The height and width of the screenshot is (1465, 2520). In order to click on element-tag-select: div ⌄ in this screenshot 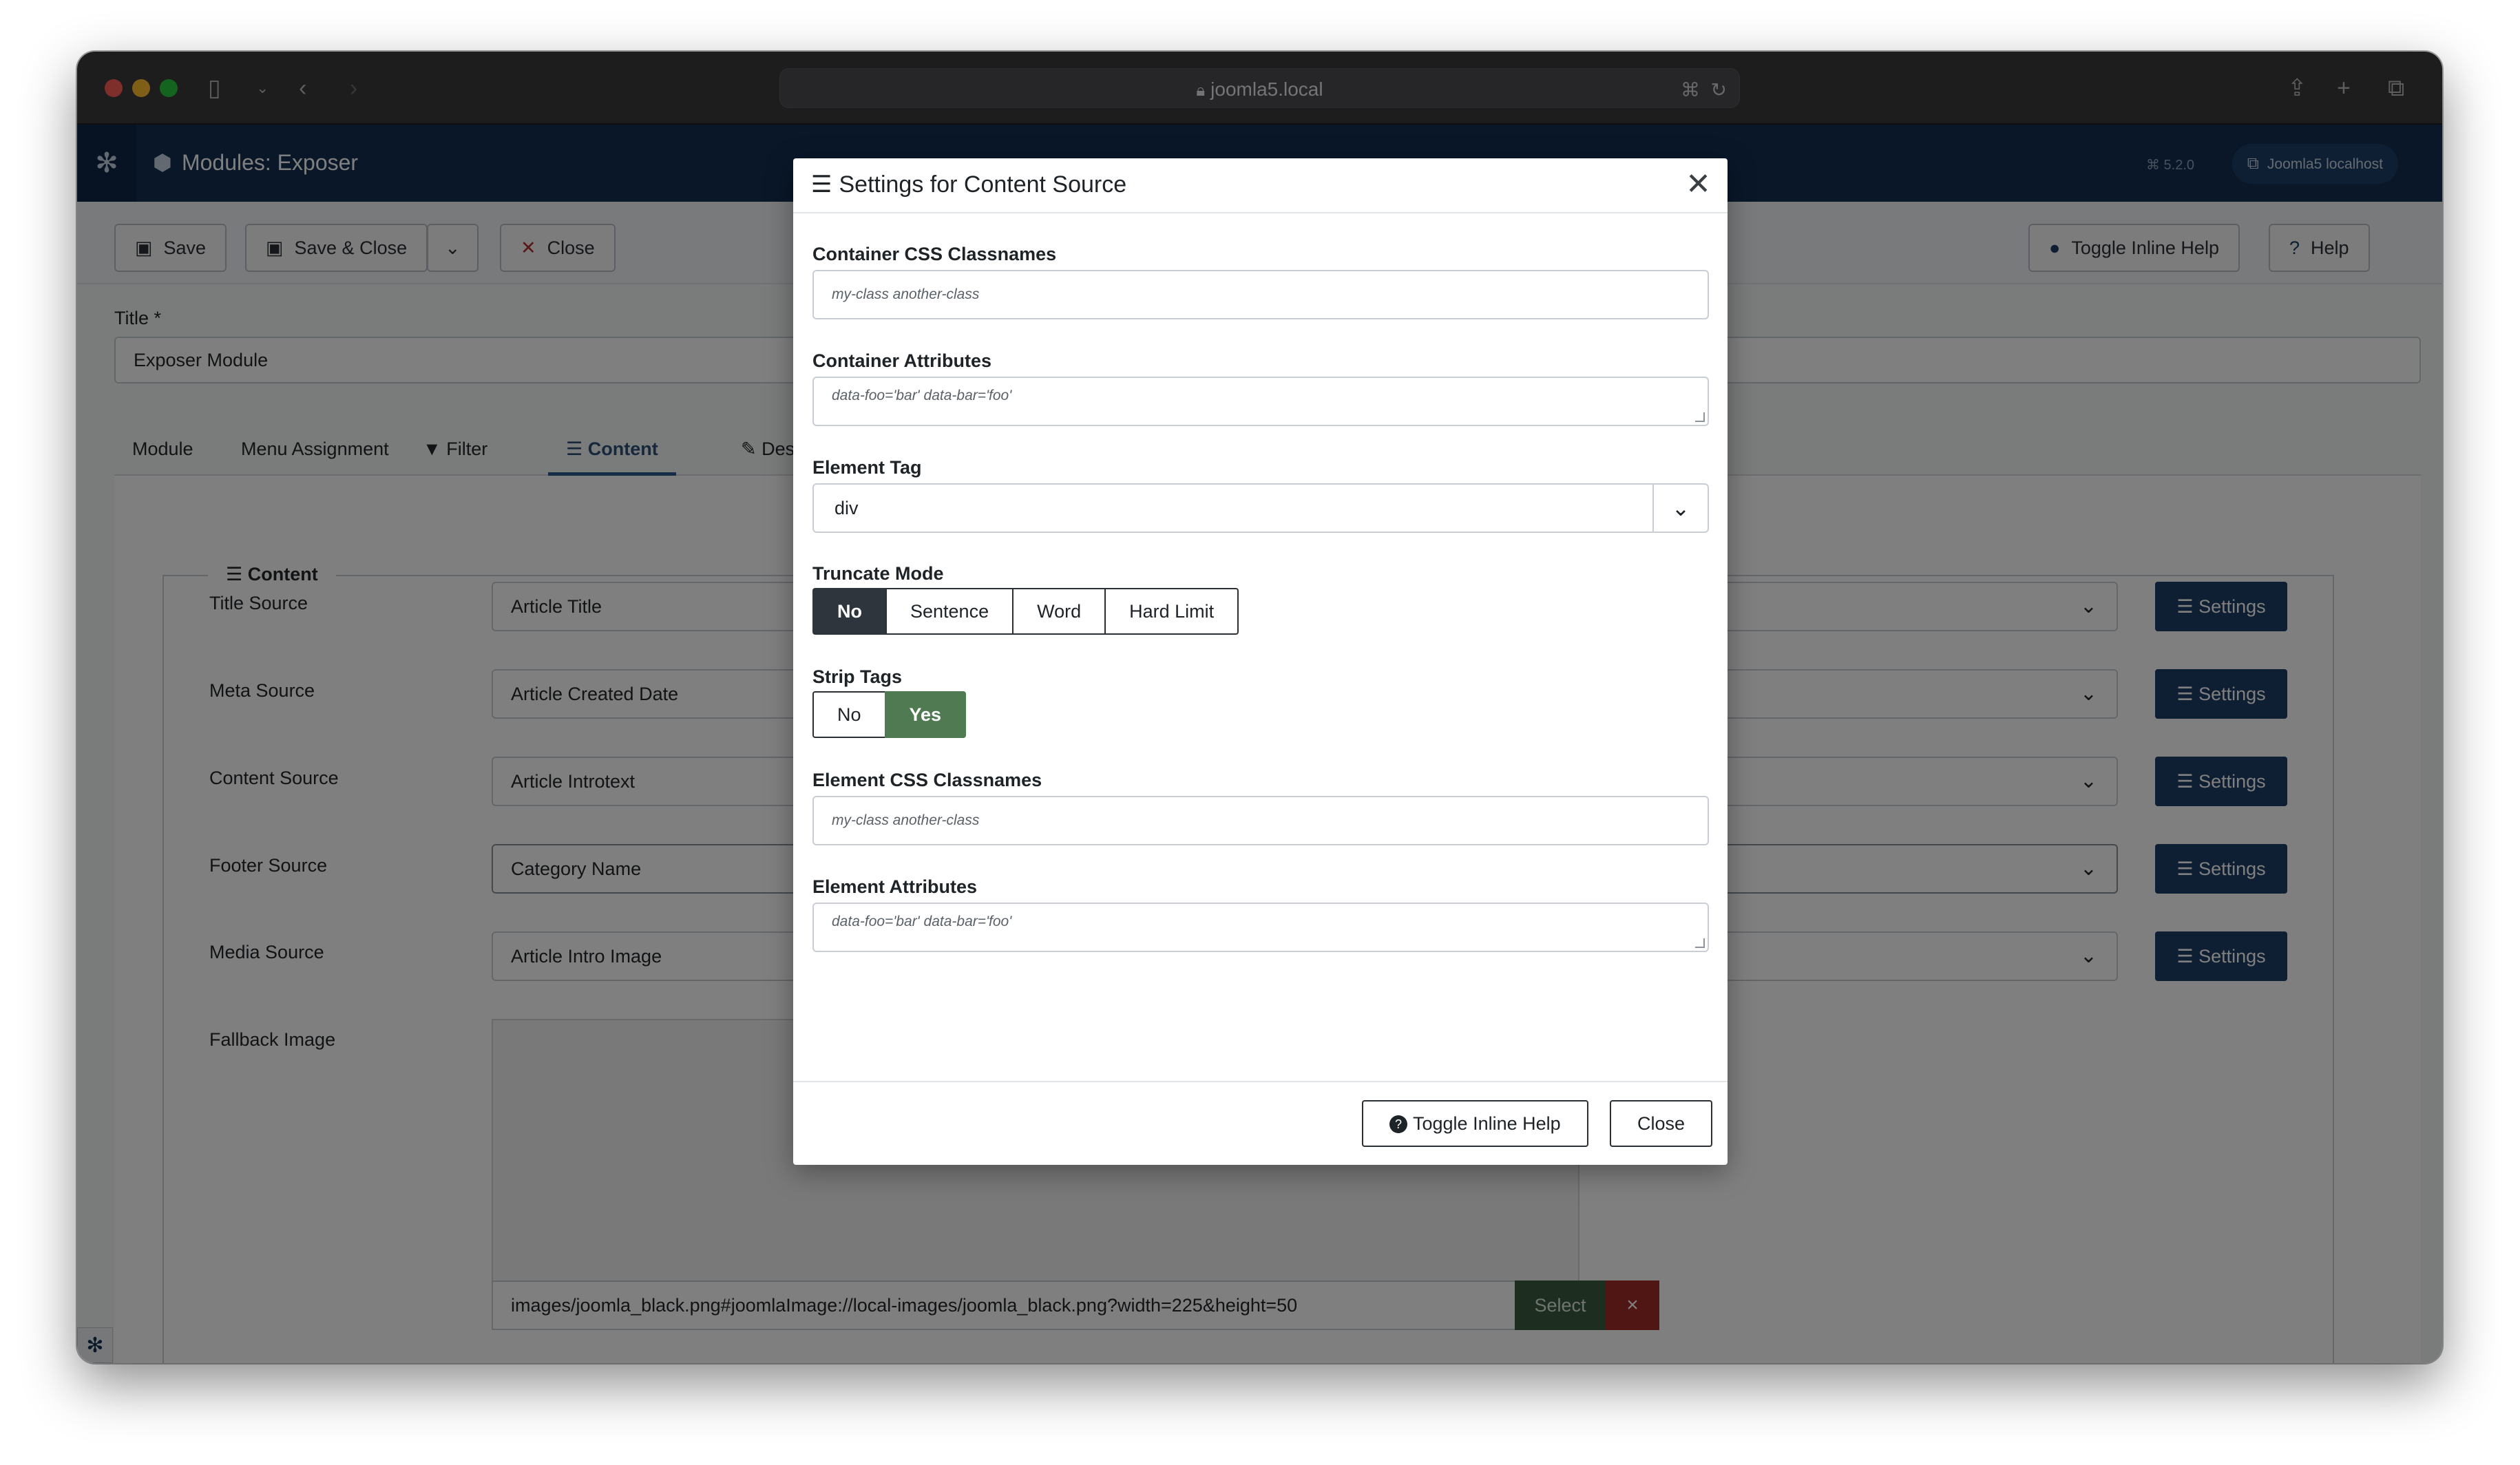, I will do `click(1260, 508)`.